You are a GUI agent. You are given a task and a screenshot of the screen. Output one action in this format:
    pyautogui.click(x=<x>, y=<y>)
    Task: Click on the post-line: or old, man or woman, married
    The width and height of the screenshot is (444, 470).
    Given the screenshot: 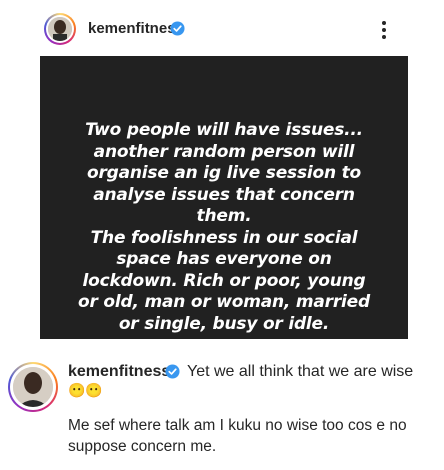 What is the action you would take?
    pyautogui.click(x=224, y=302)
    